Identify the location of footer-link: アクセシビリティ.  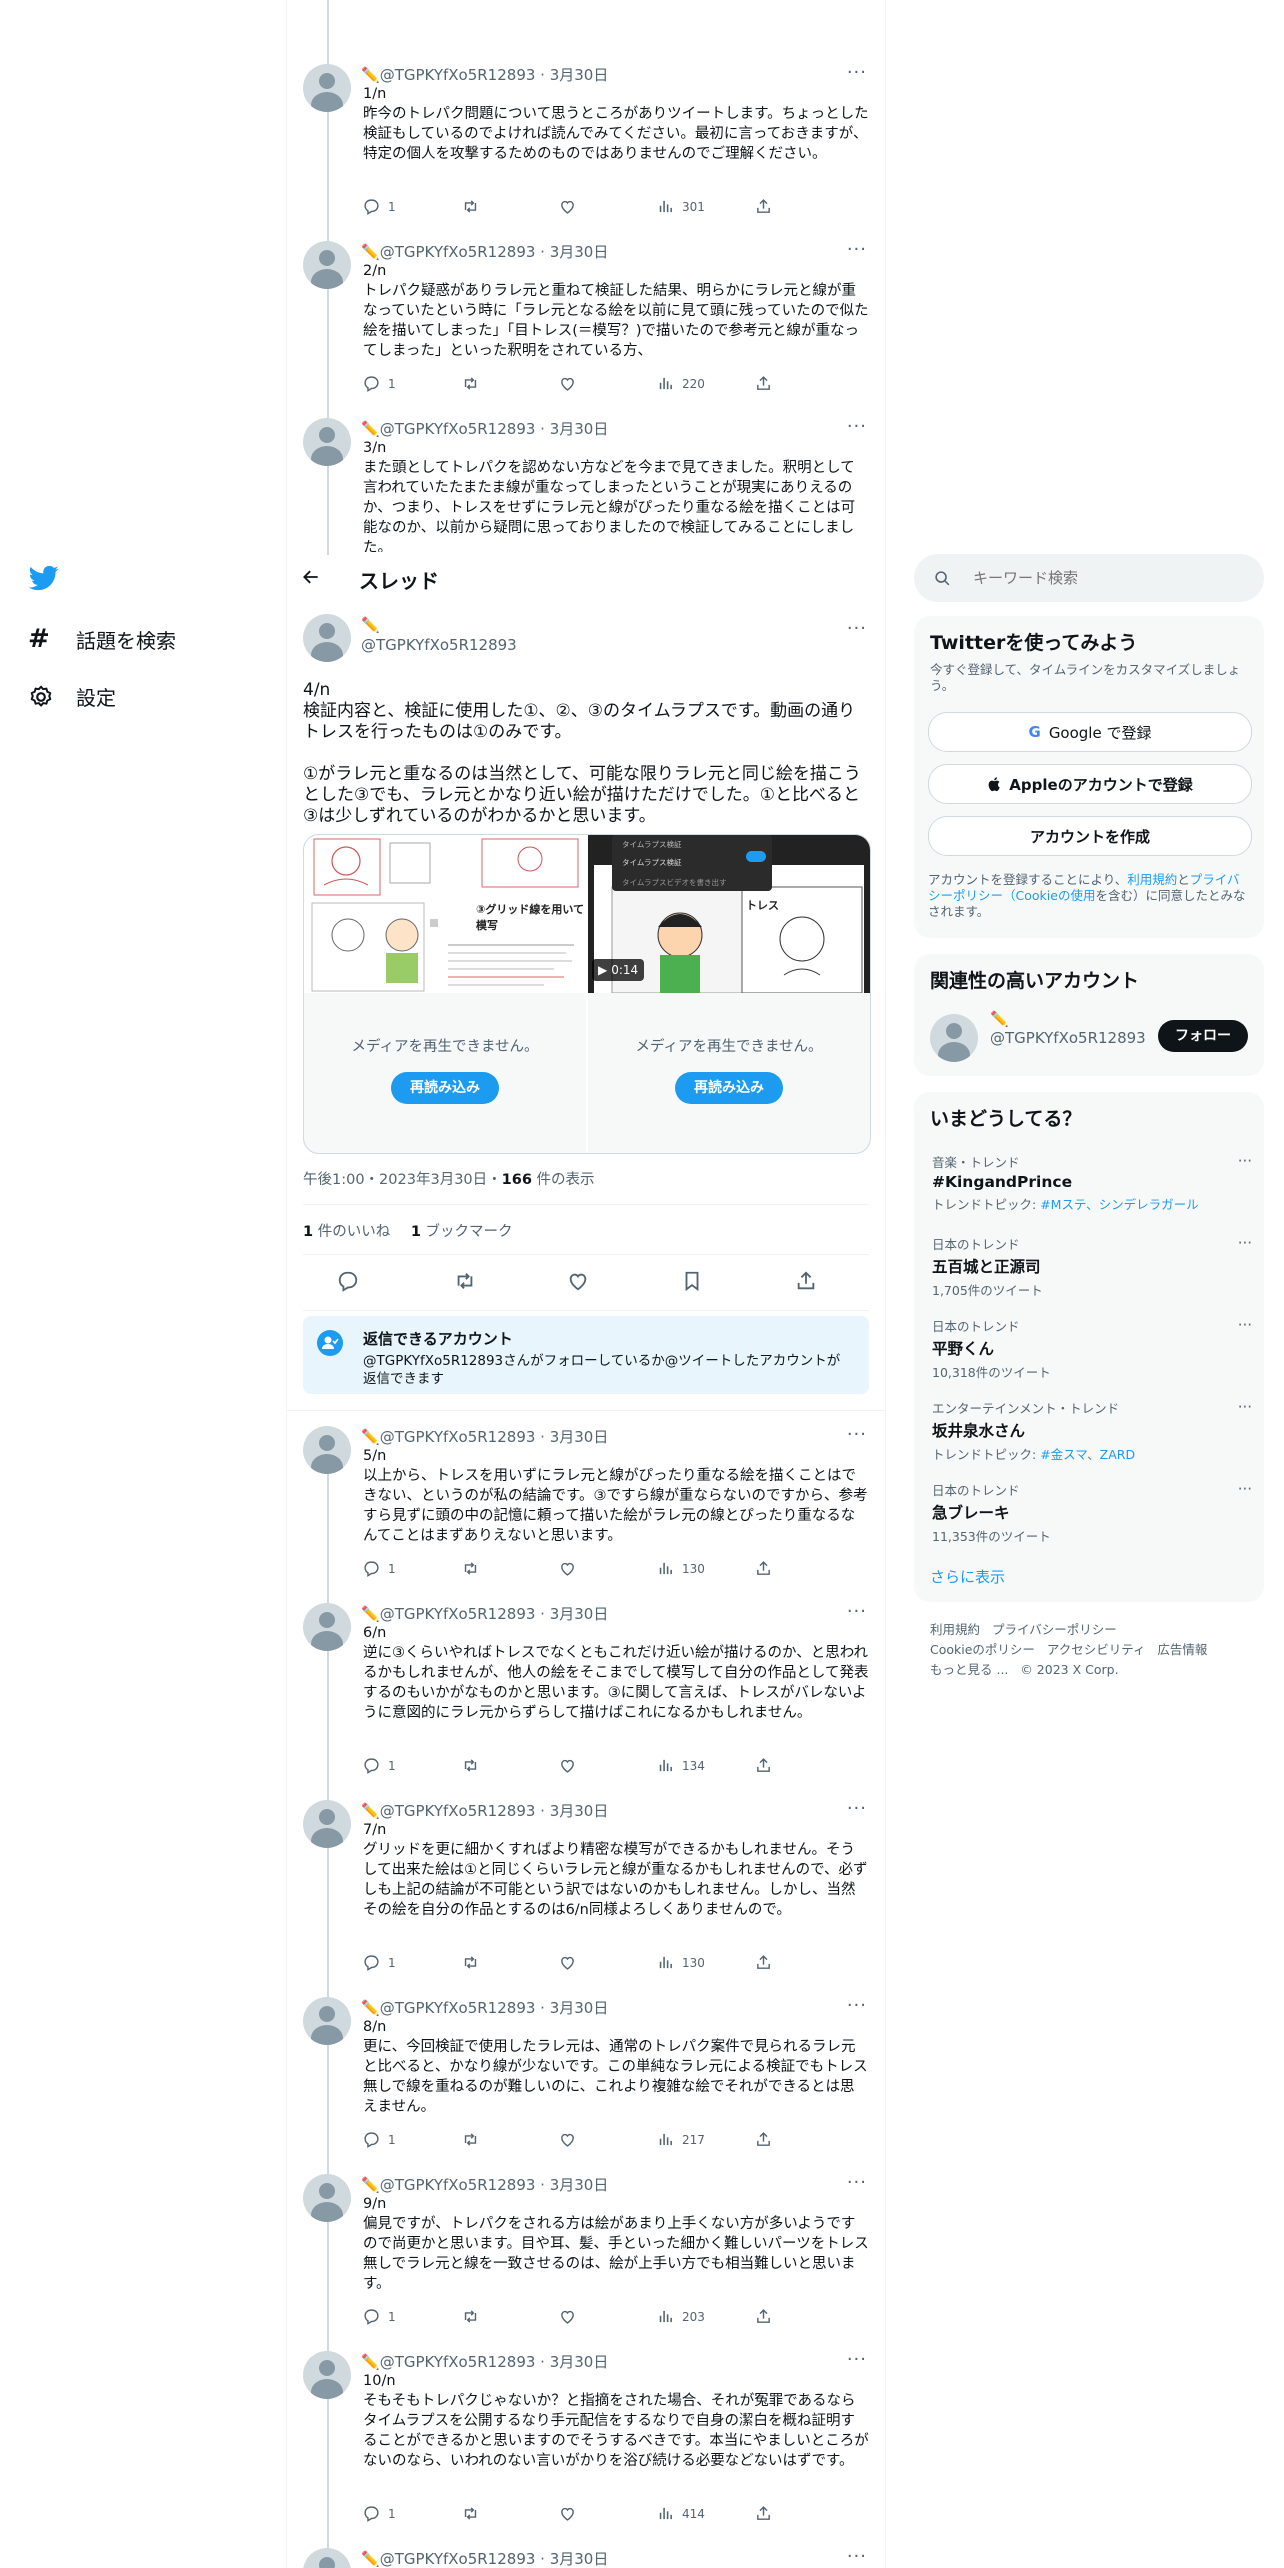
(1096, 1649).